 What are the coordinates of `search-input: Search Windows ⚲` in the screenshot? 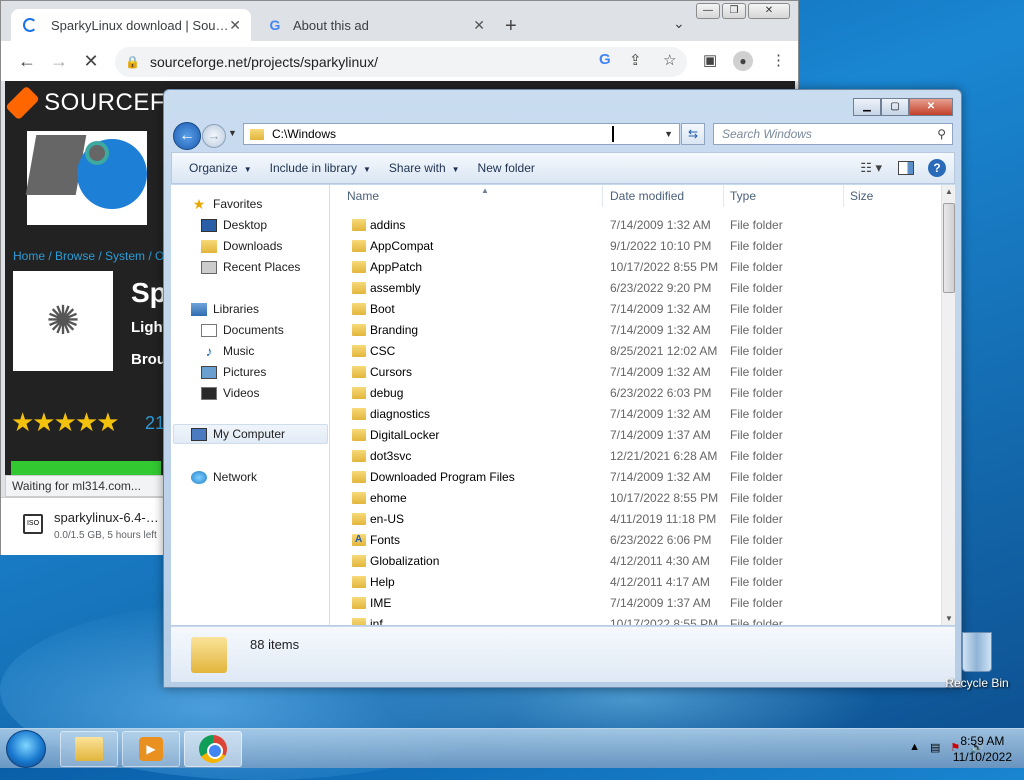 It's located at (833, 134).